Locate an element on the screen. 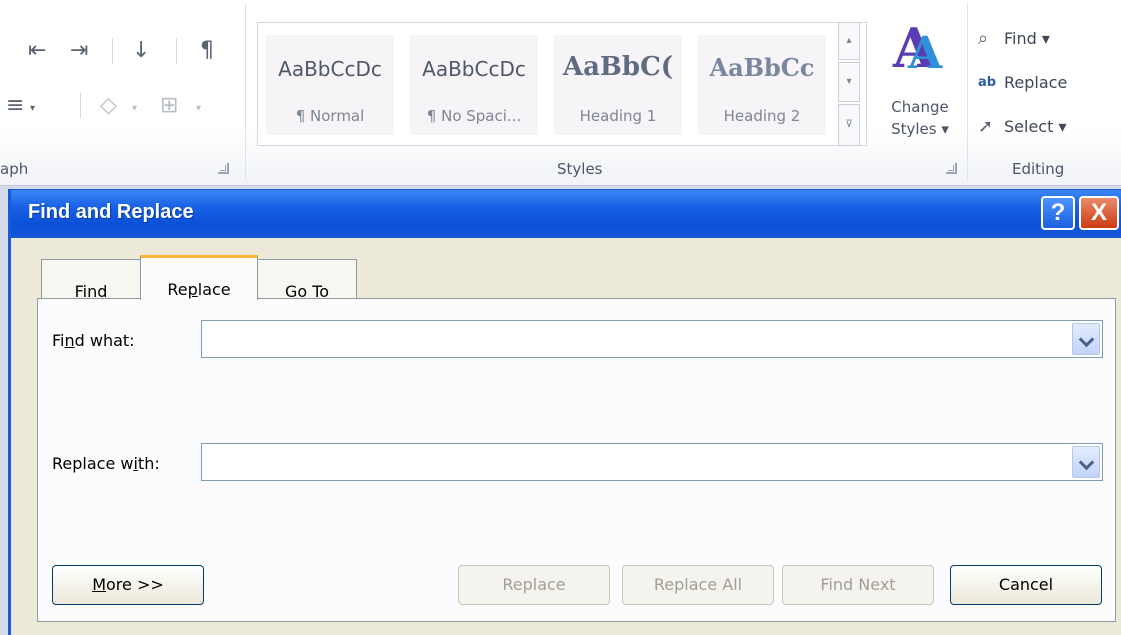 The image size is (1121, 635). binoculars-icon: ⌕ is located at coordinates (983, 38).